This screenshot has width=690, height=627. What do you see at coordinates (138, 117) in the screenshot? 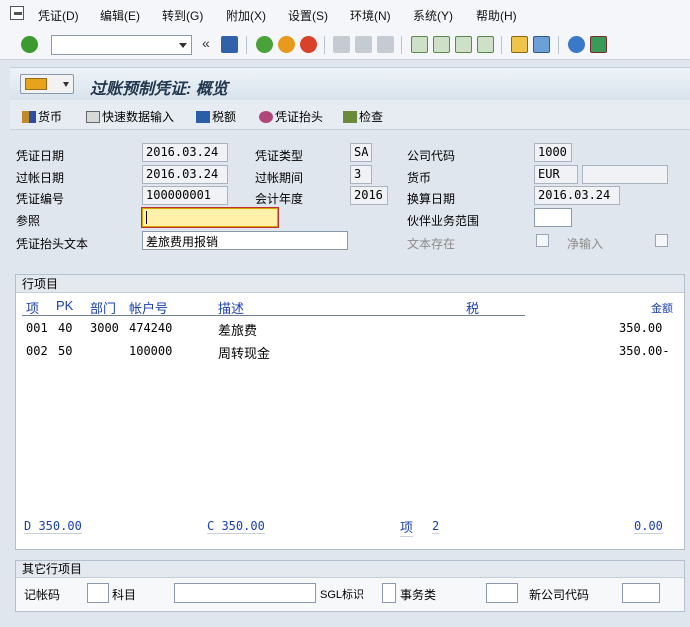
I see `fast-entry-label: 快速数据输入` at bounding box center [138, 117].